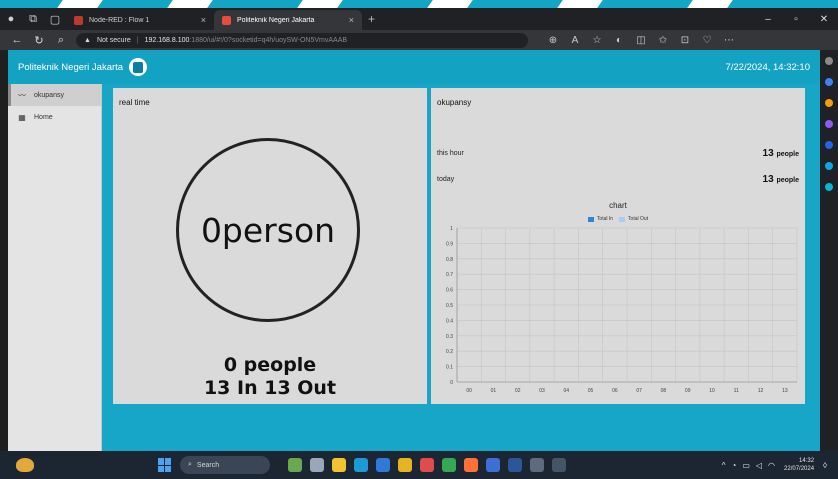  What do you see at coordinates (449, 260) in the screenshot?
I see `y-tick-label: 0.8` at bounding box center [449, 260].